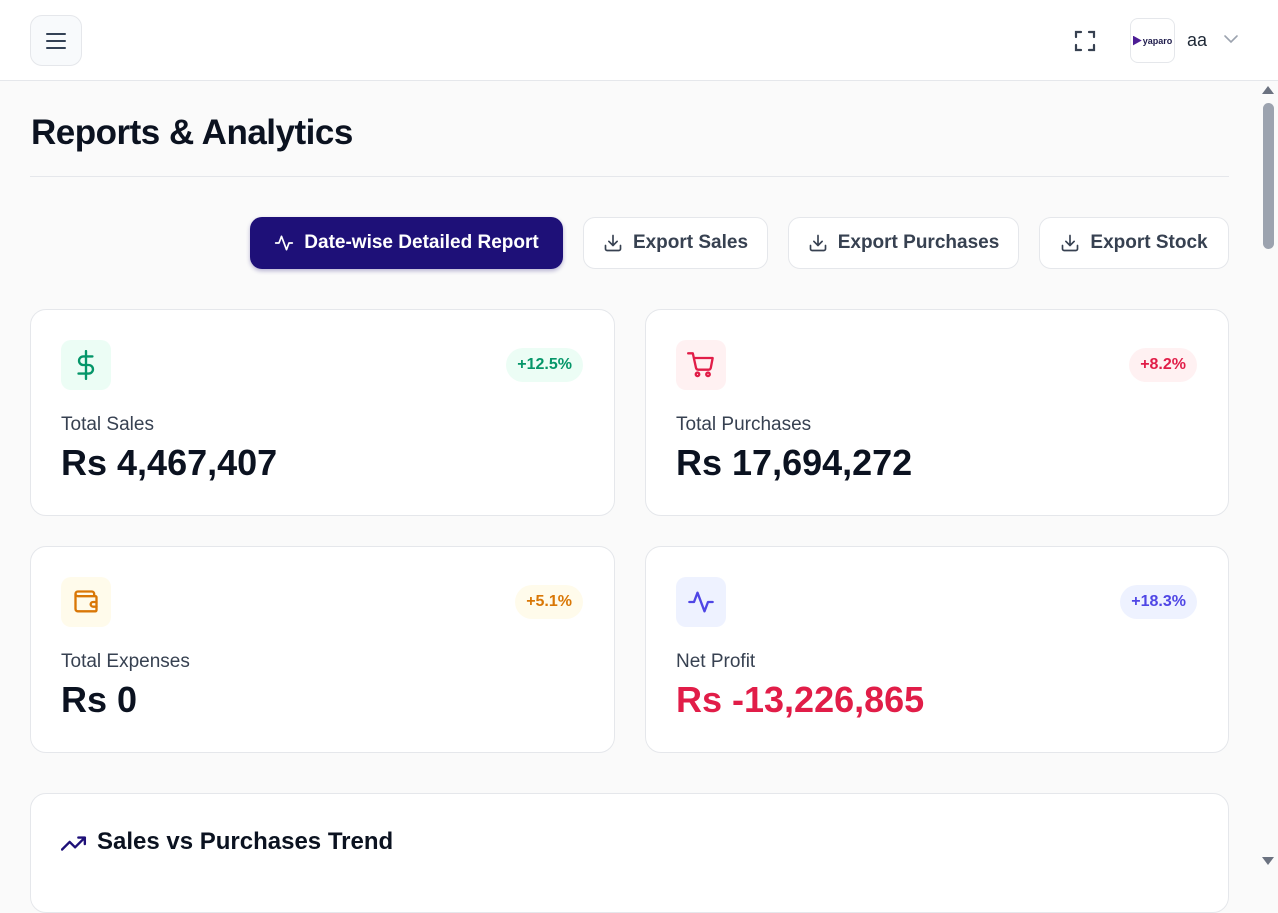  I want to click on purchases-value: Rs 17,694,272, so click(794, 462).